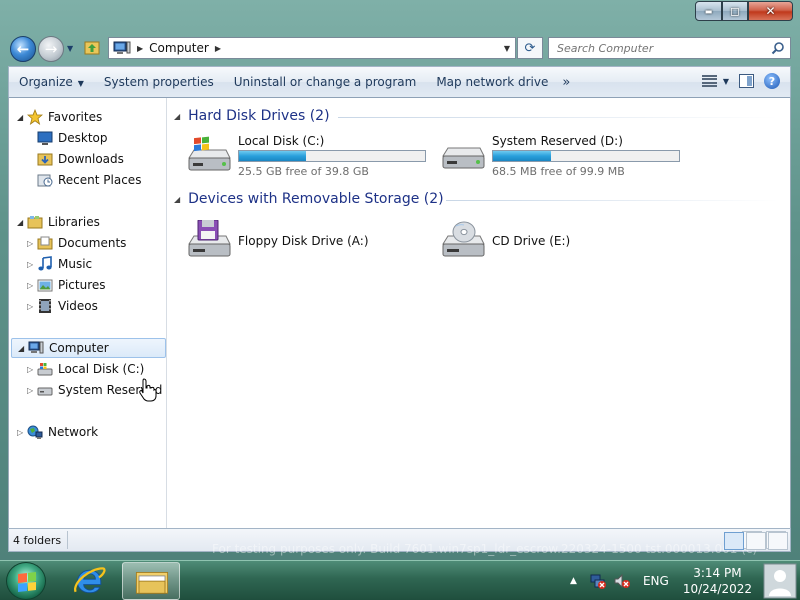 This screenshot has height=600, width=800. Describe the element at coordinates (281, 141) in the screenshot. I see `drive-name: Local Disk (C:)` at that location.